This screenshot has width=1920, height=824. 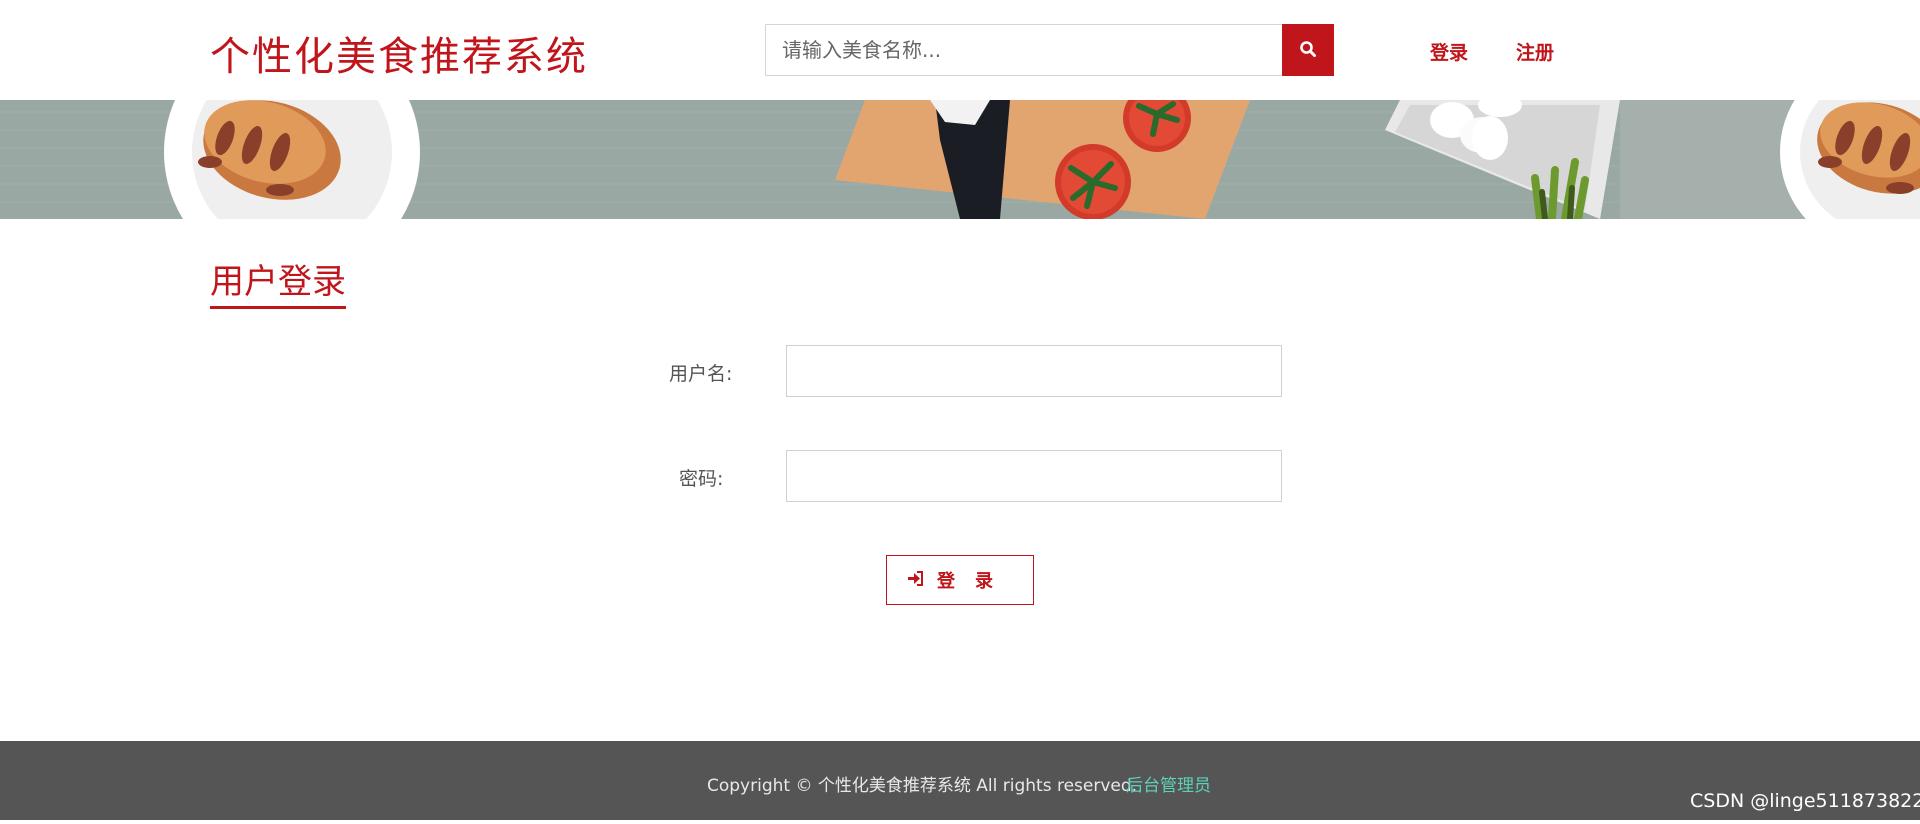 What do you see at coordinates (292, 159) in the screenshot?
I see `bread-plate-left` at bounding box center [292, 159].